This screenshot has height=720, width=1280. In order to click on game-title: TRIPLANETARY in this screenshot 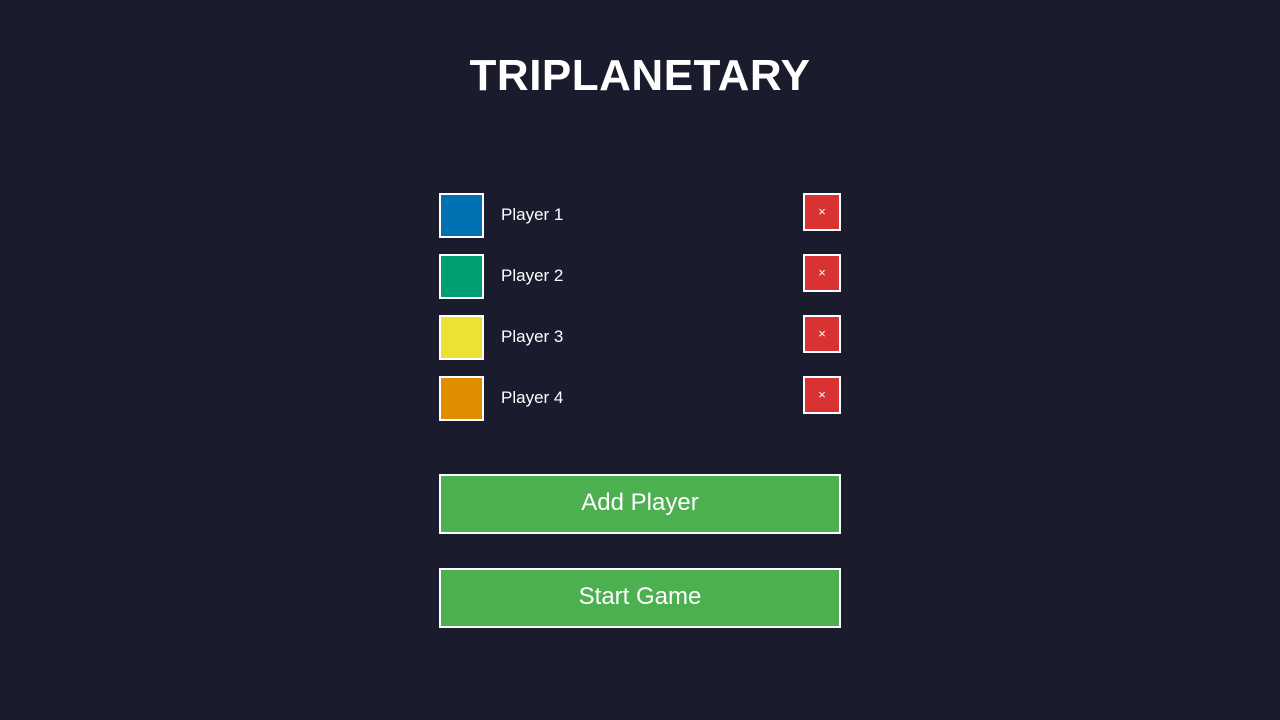, I will do `click(640, 75)`.